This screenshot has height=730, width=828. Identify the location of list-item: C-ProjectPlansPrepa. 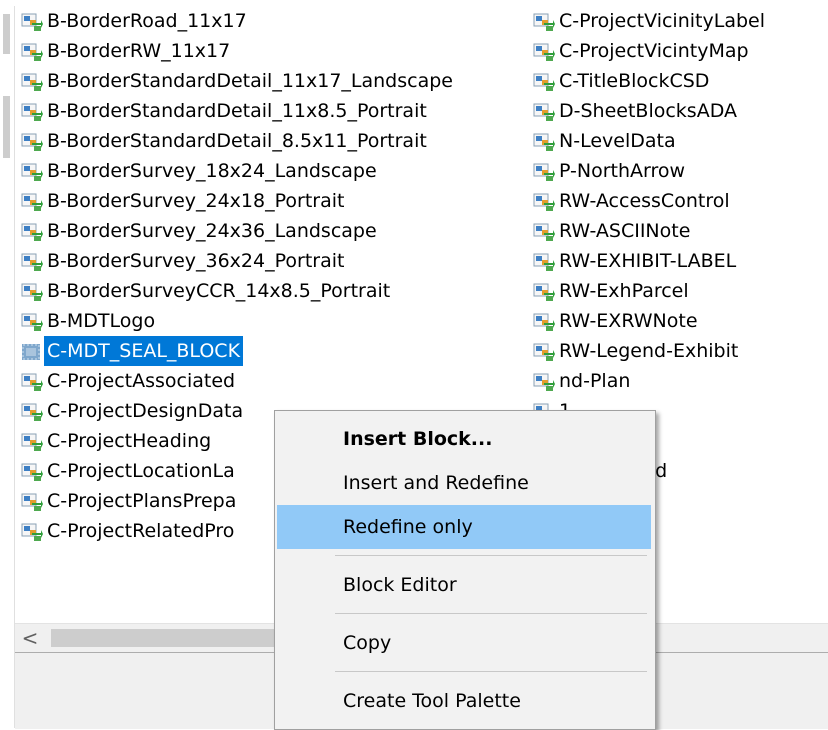
(128, 501).